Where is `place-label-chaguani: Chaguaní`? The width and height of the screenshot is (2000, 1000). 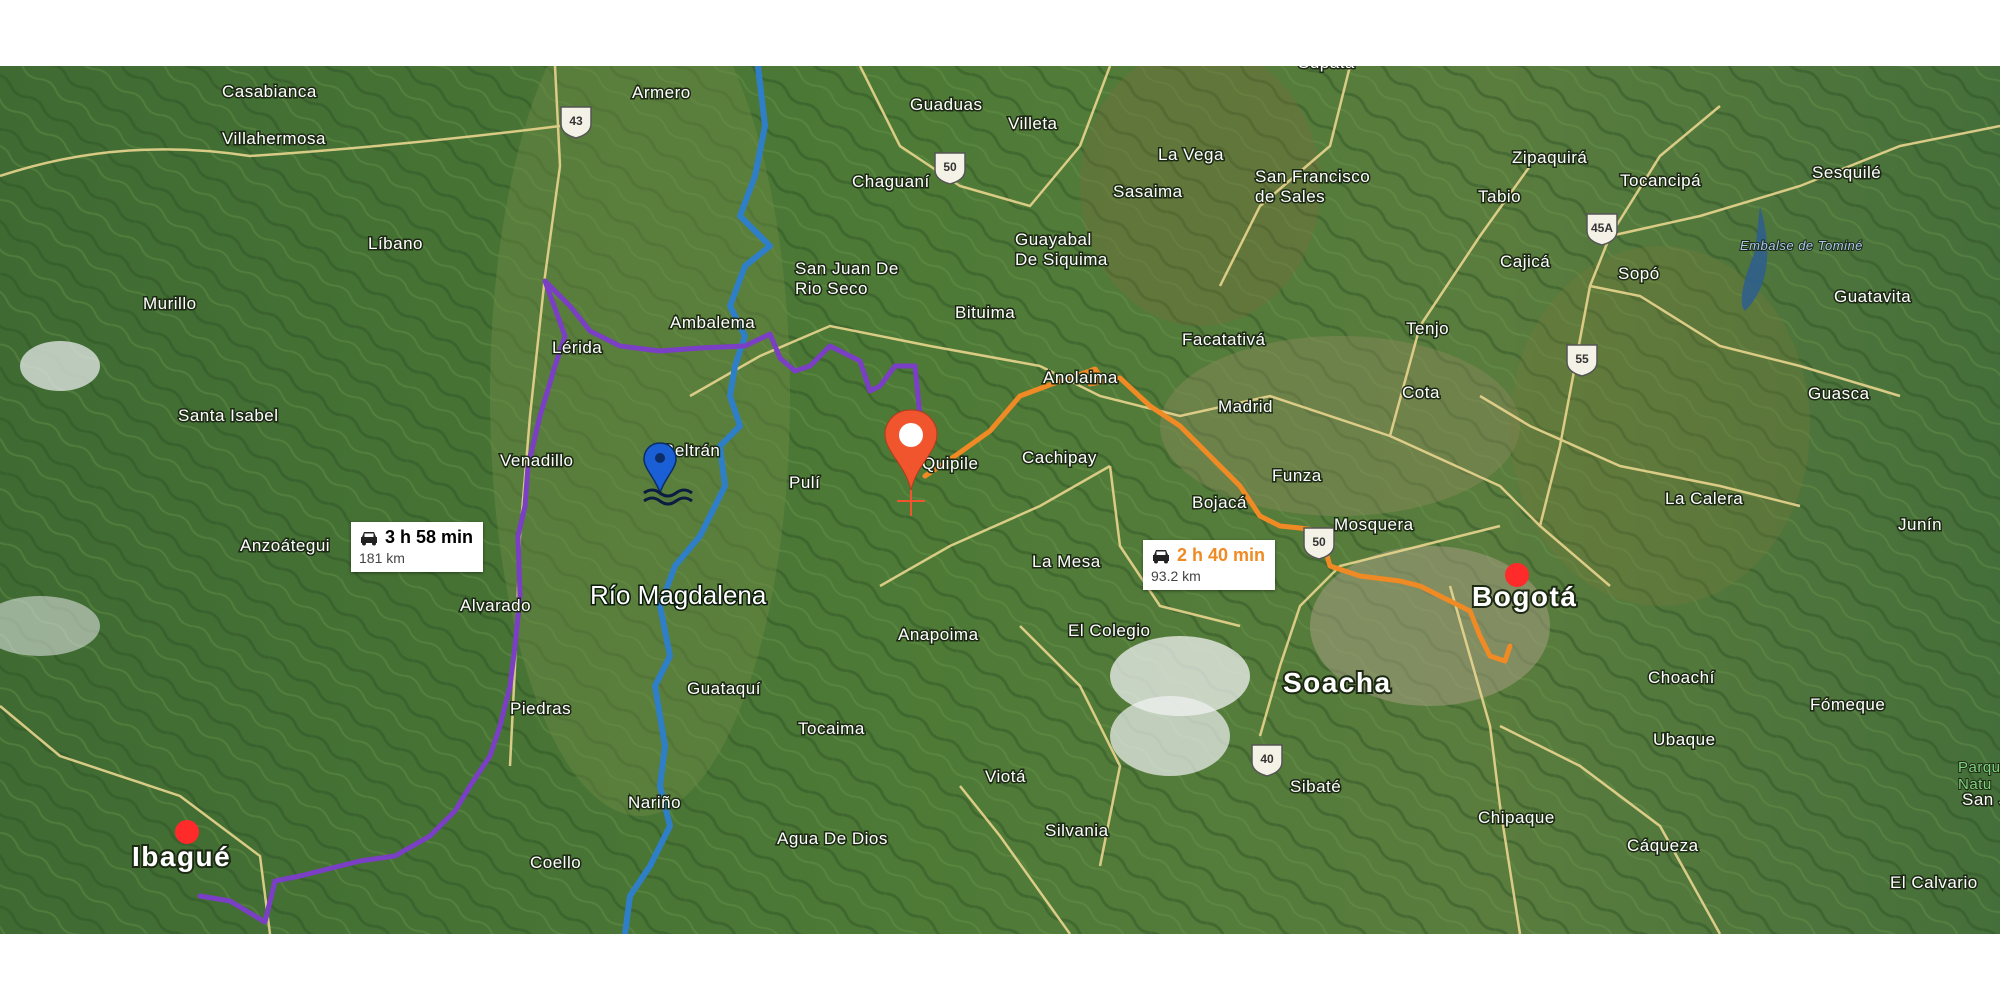 place-label-chaguani: Chaguaní is located at coordinates (891, 181).